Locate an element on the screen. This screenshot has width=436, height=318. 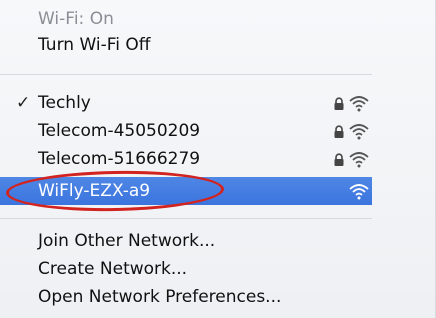
checkmark-icon: ✓ is located at coordinates (23, 103).